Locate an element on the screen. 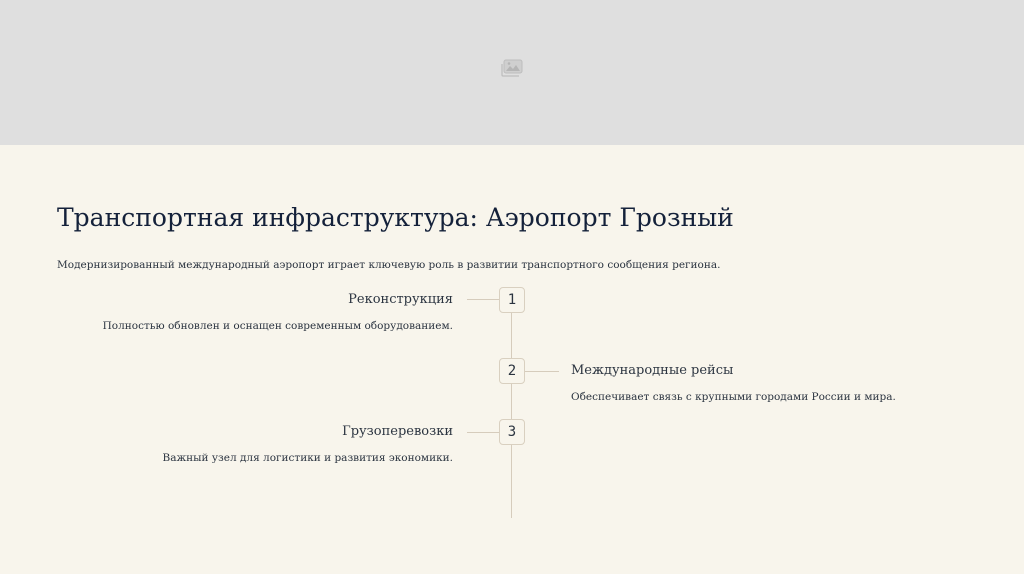 This screenshot has width=1024, height=574. timeline-step-number-2: 2 is located at coordinates (512, 371).